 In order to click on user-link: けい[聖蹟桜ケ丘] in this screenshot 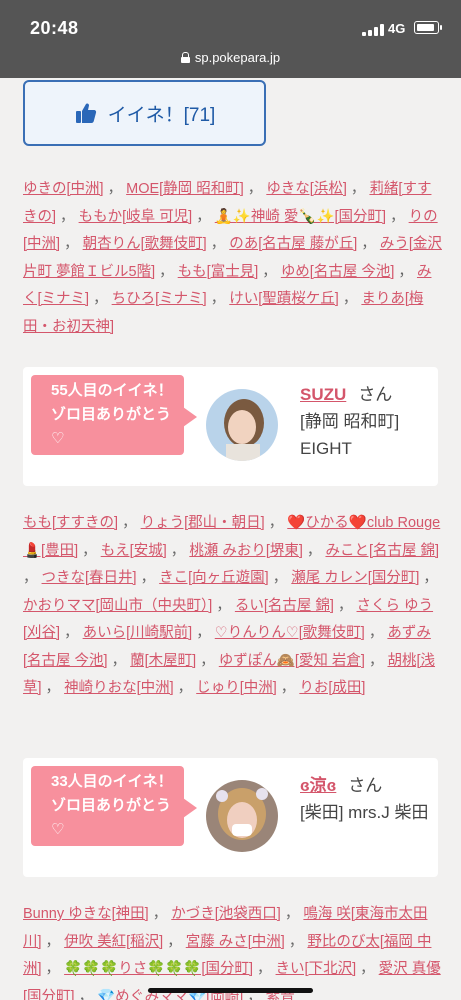, I will do `click(284, 299)`.